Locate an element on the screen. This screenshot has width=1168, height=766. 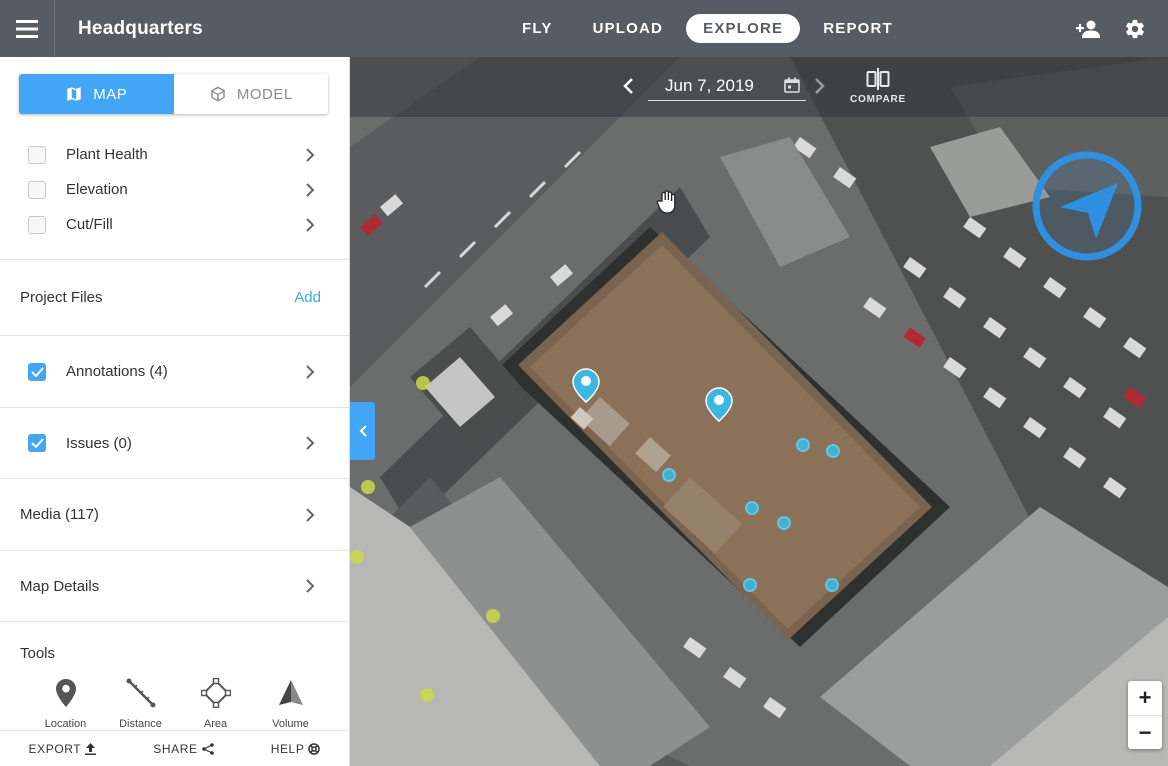
sidebar-footer: EXPORT SHARE HELP is located at coordinates (174, 748).